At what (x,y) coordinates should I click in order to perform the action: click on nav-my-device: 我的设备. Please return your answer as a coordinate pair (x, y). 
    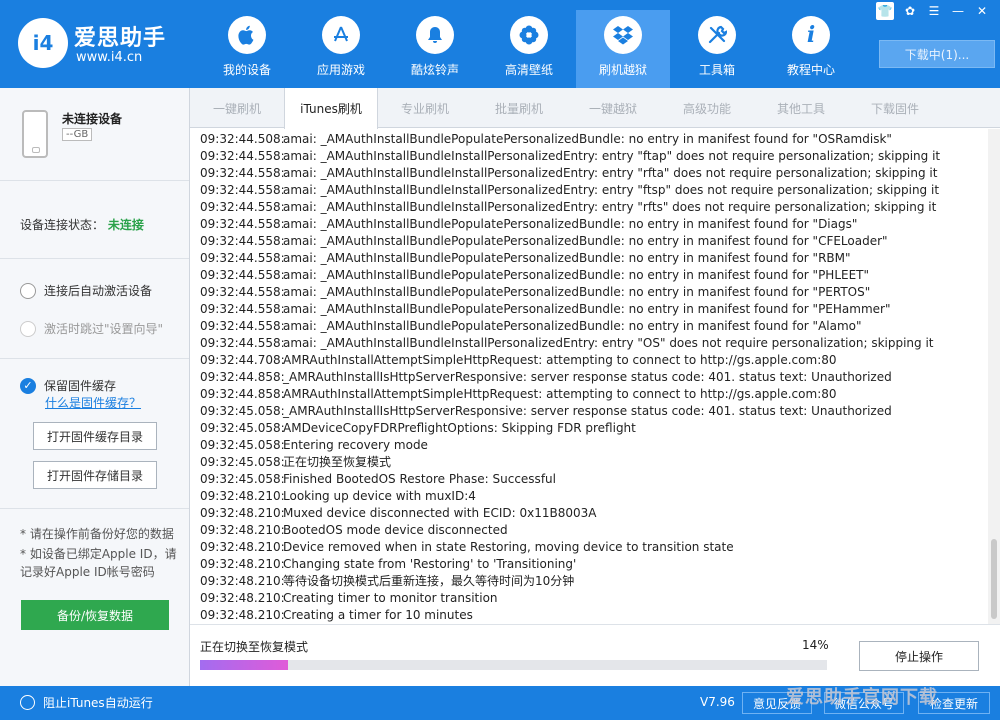
    Looking at the image, I should click on (247, 49).